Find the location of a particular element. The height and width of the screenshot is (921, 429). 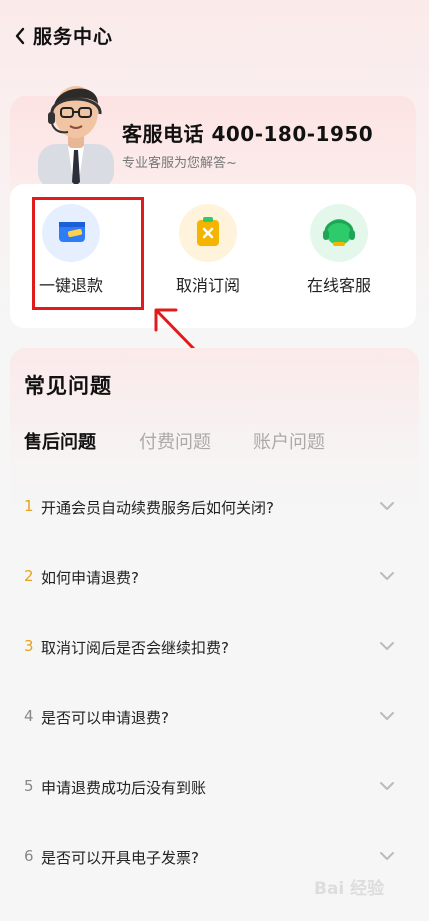

customer-service-agent-avatar is located at coordinates (76, 138).